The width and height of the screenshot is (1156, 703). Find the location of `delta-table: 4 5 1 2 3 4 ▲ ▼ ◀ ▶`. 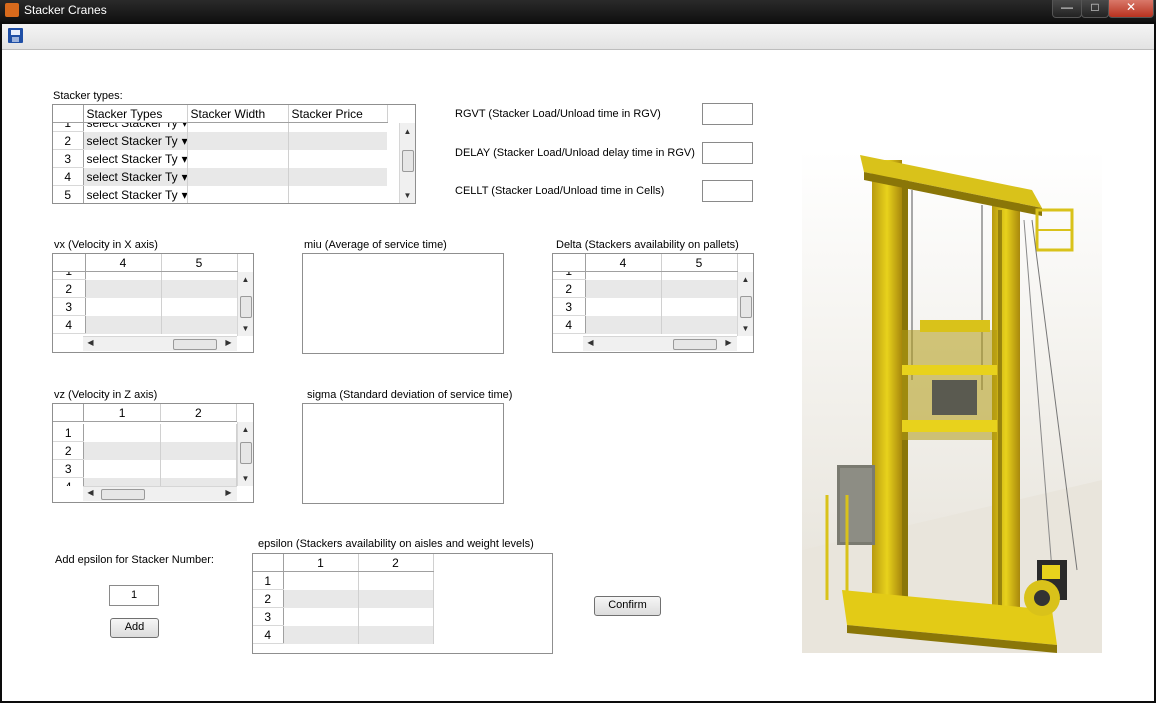

delta-table: 4 5 1 2 3 4 ▲ ▼ ◀ ▶ is located at coordinates (653, 303).